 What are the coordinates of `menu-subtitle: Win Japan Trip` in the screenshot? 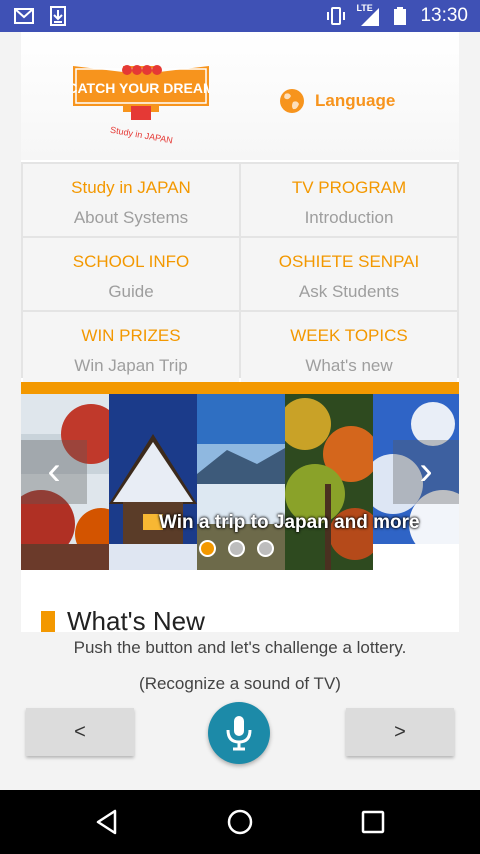 It's located at (131, 365).